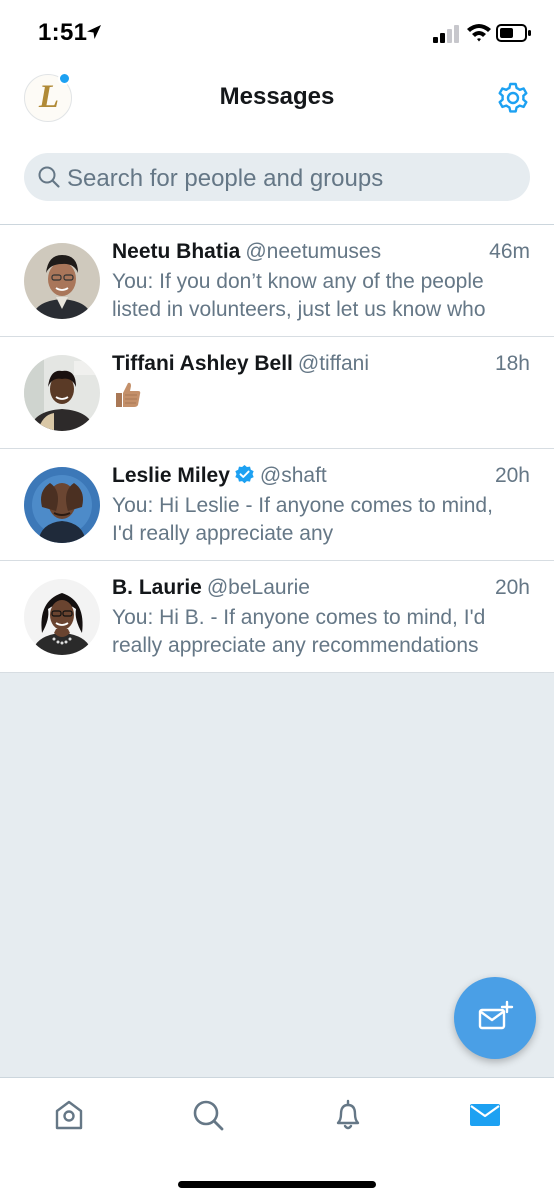  What do you see at coordinates (225, 178) in the screenshot?
I see `search-placeholder: Search for people and groups` at bounding box center [225, 178].